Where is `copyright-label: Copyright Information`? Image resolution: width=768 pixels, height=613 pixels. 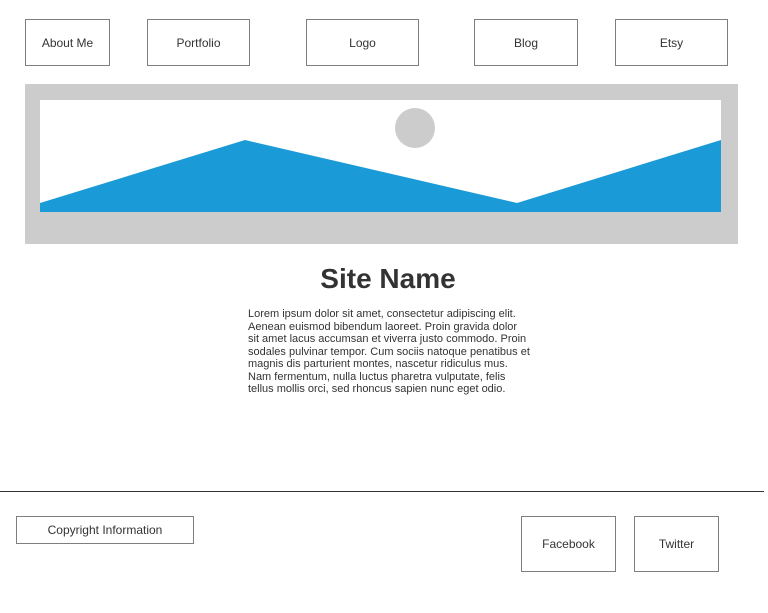 copyright-label: Copyright Information is located at coordinates (105, 530).